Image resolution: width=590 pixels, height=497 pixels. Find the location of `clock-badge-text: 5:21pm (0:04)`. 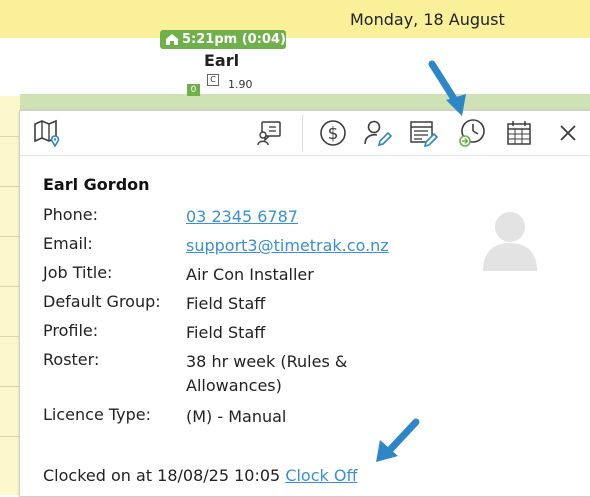

clock-badge-text: 5:21pm (0:04) is located at coordinates (234, 39).